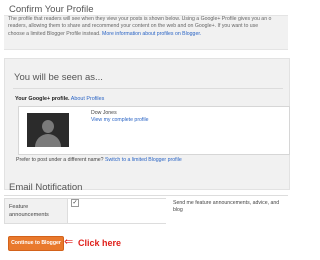  I want to click on feature-label-line-1: Feature, so click(19, 207).